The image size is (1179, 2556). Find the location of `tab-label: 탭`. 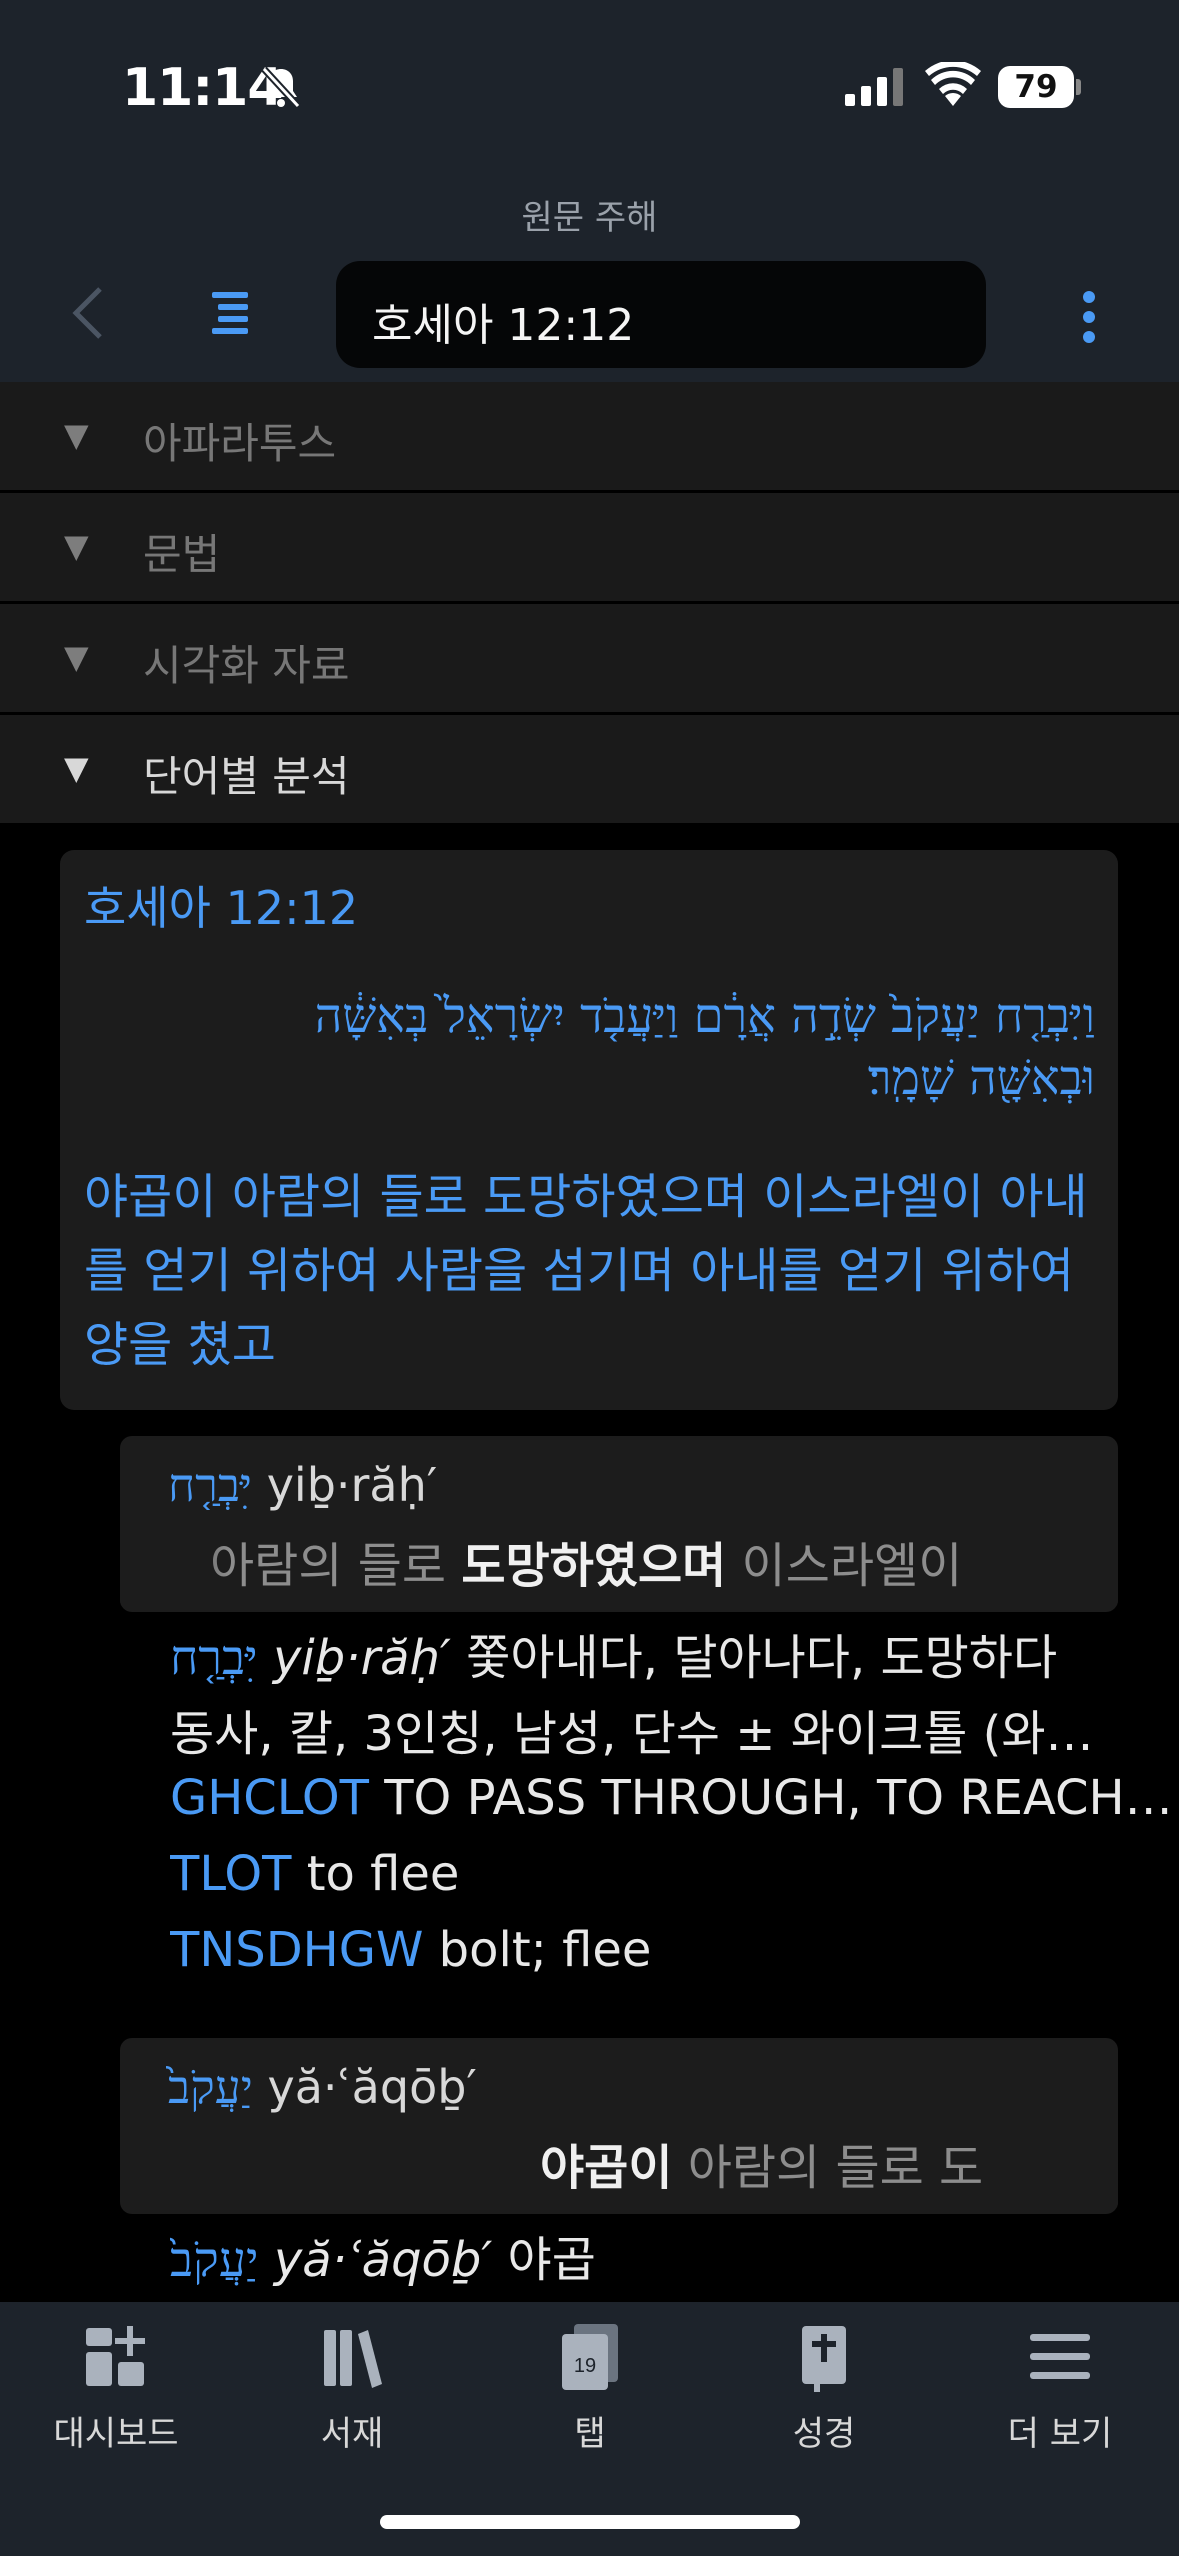

tab-label: 탭 is located at coordinates (590, 2434).